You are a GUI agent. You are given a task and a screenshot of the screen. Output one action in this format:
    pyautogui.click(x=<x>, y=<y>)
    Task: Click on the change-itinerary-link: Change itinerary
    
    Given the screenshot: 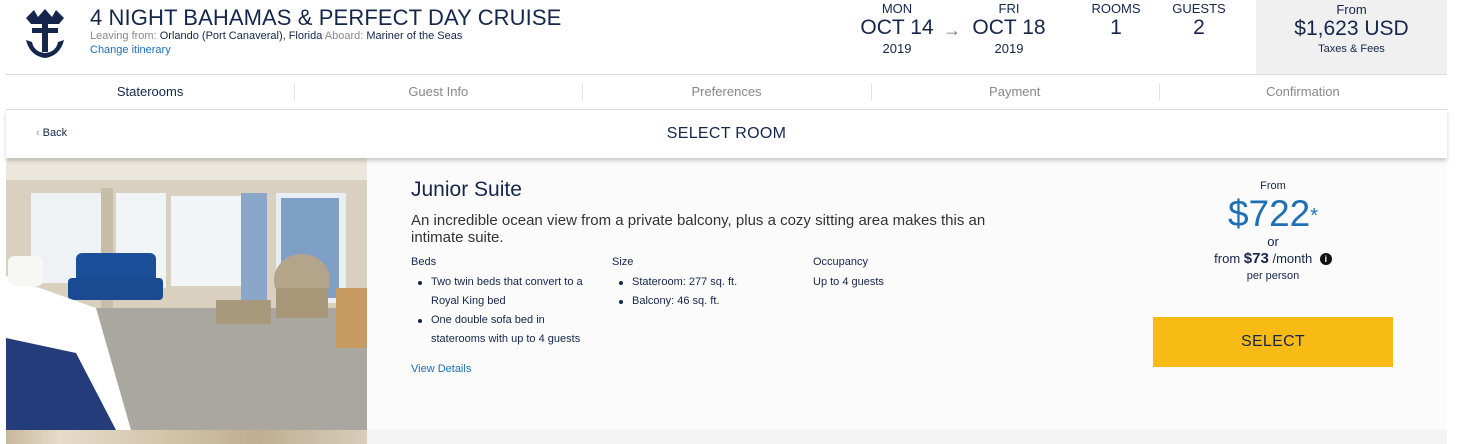 What is the action you would take?
    pyautogui.click(x=130, y=50)
    